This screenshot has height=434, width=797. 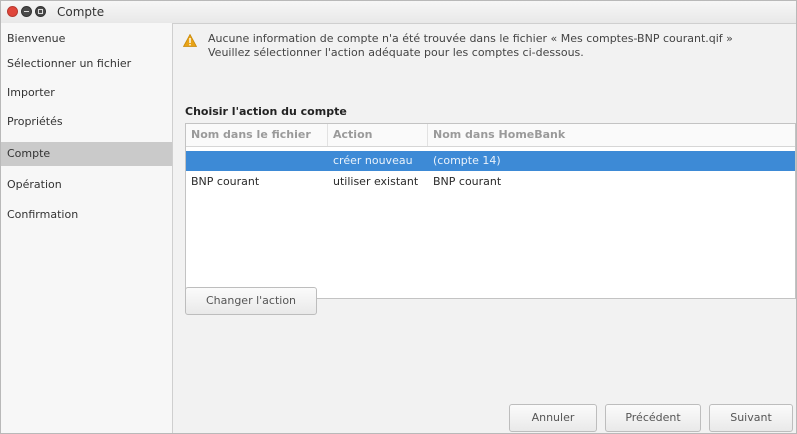 I want to click on window-title: Compte, so click(x=81, y=12).